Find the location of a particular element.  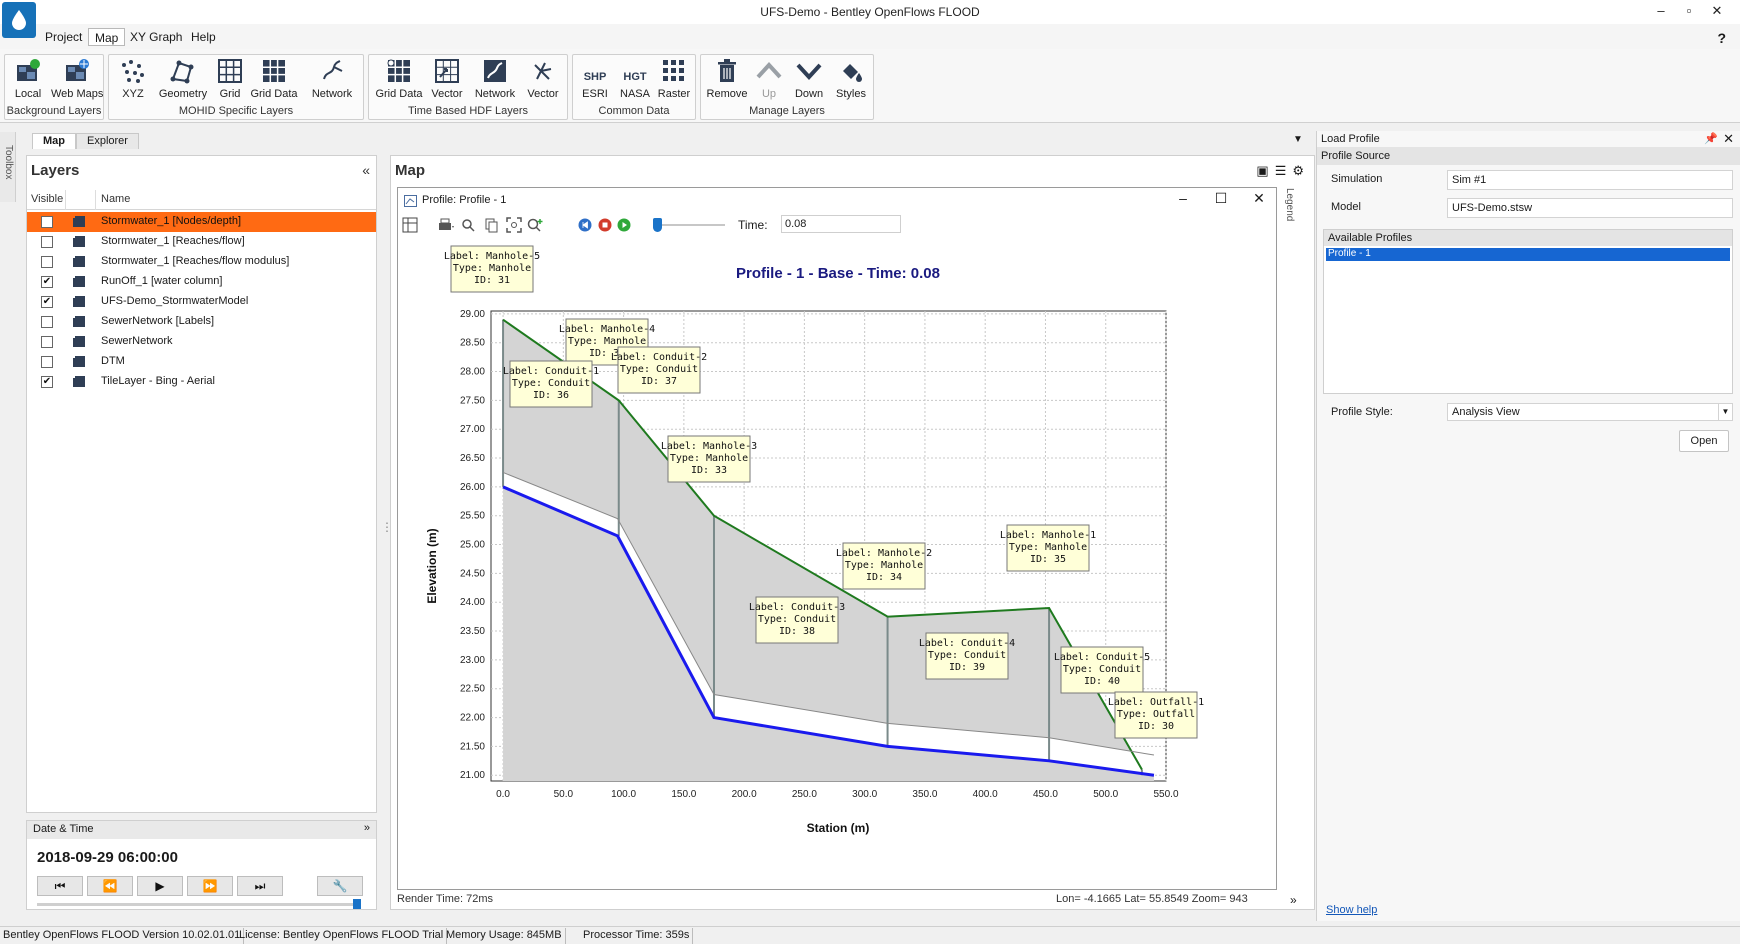

up-button: Up is located at coordinates (769, 80).